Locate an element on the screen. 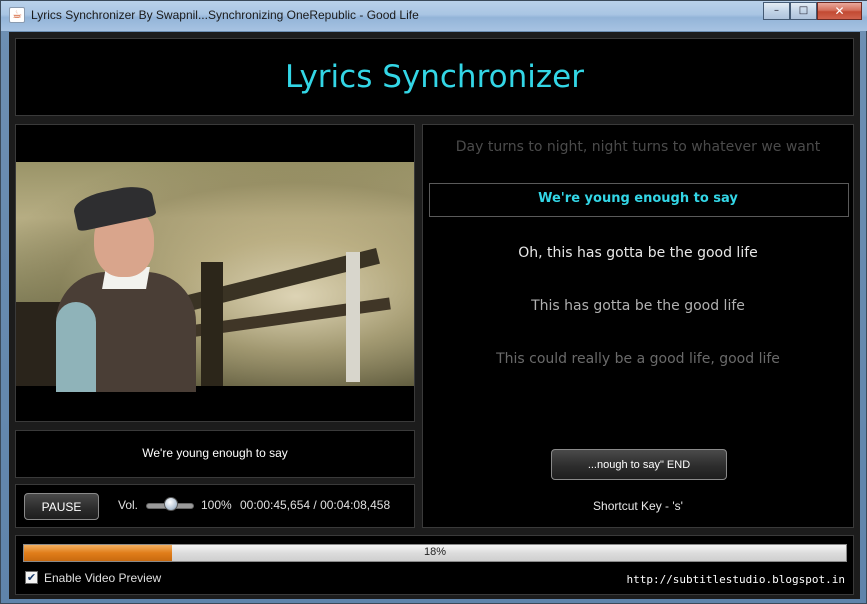  progress-label: 18% is located at coordinates (435, 552).